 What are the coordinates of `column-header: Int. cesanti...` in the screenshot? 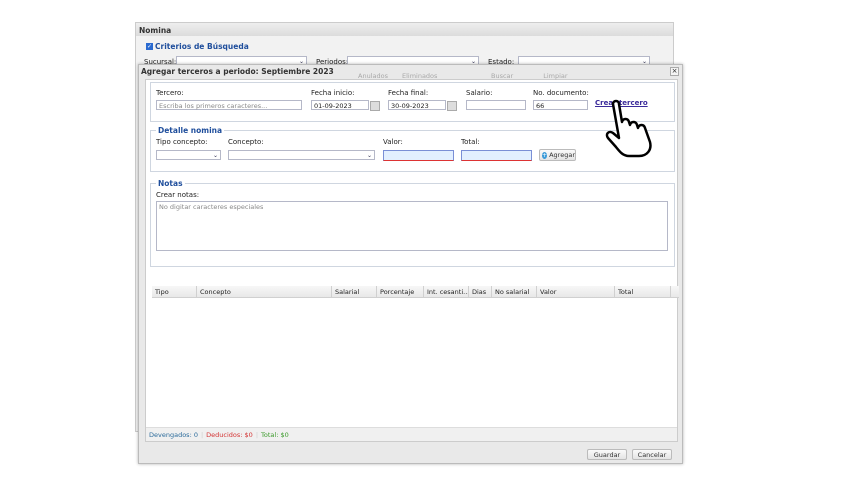 It's located at (446, 291).